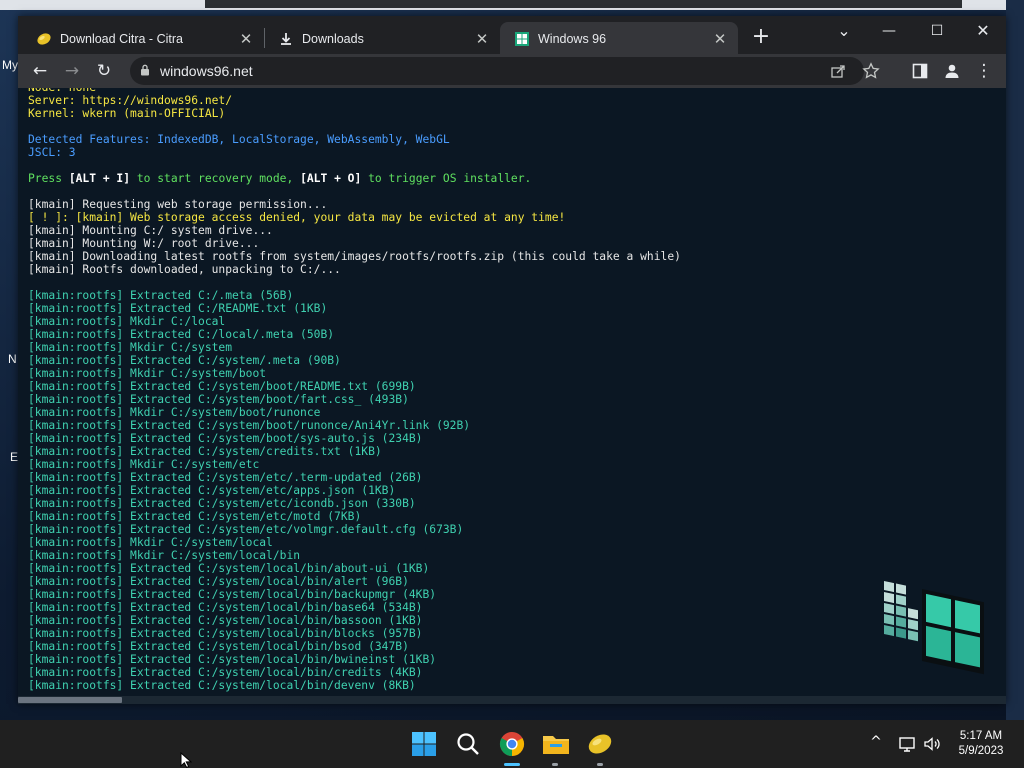 The image size is (1024, 768). I want to click on terminal-line: Kernel: wkern (main-OFFICIAL), so click(127, 113).